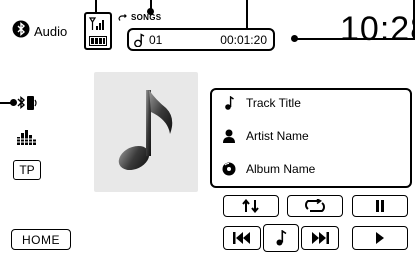 The width and height of the screenshot is (415, 253). Describe the element at coordinates (277, 136) in the screenshot. I see `artist-name: Artist Name` at that location.